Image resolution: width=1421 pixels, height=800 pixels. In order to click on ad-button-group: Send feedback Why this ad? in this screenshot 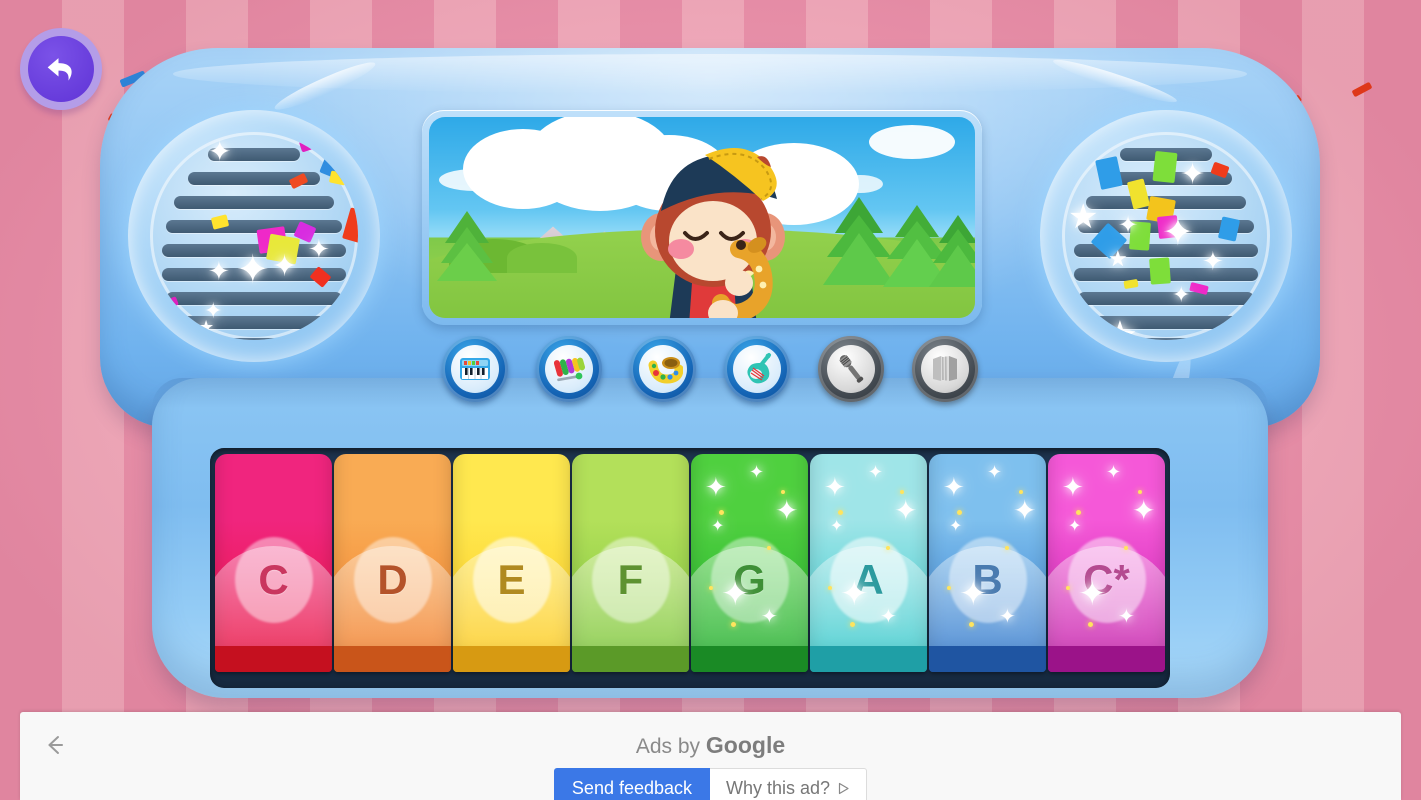, I will do `click(710, 784)`.